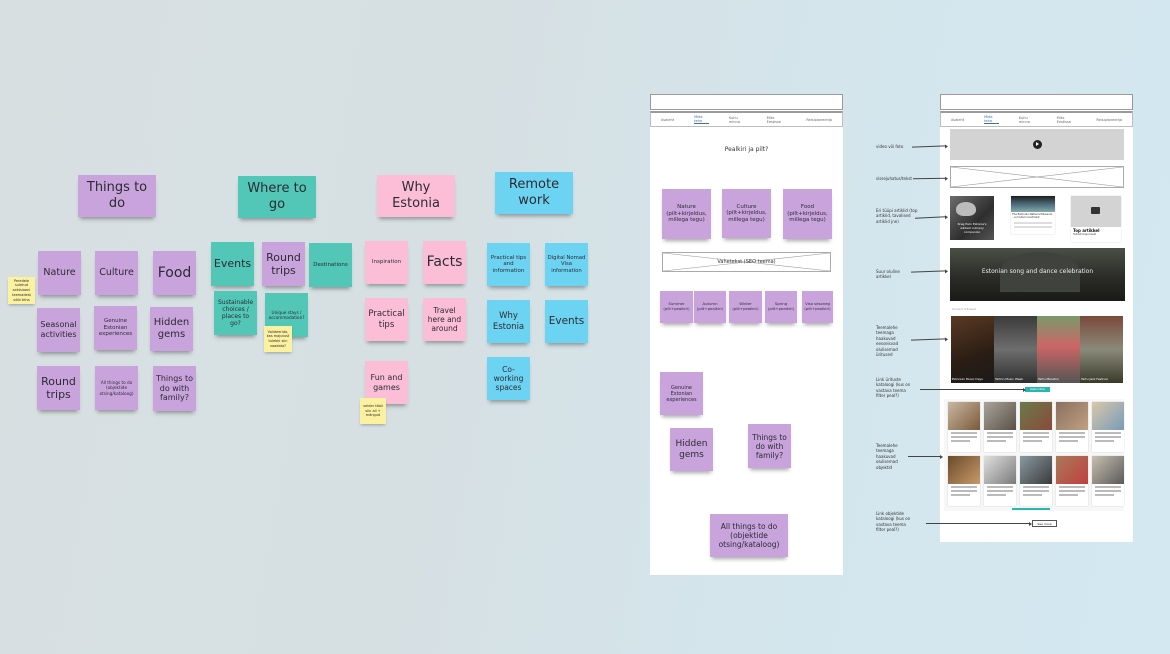  Describe the element at coordinates (746, 149) in the screenshot. I see `page-heading: Pealkiri ja pilt?` at that location.